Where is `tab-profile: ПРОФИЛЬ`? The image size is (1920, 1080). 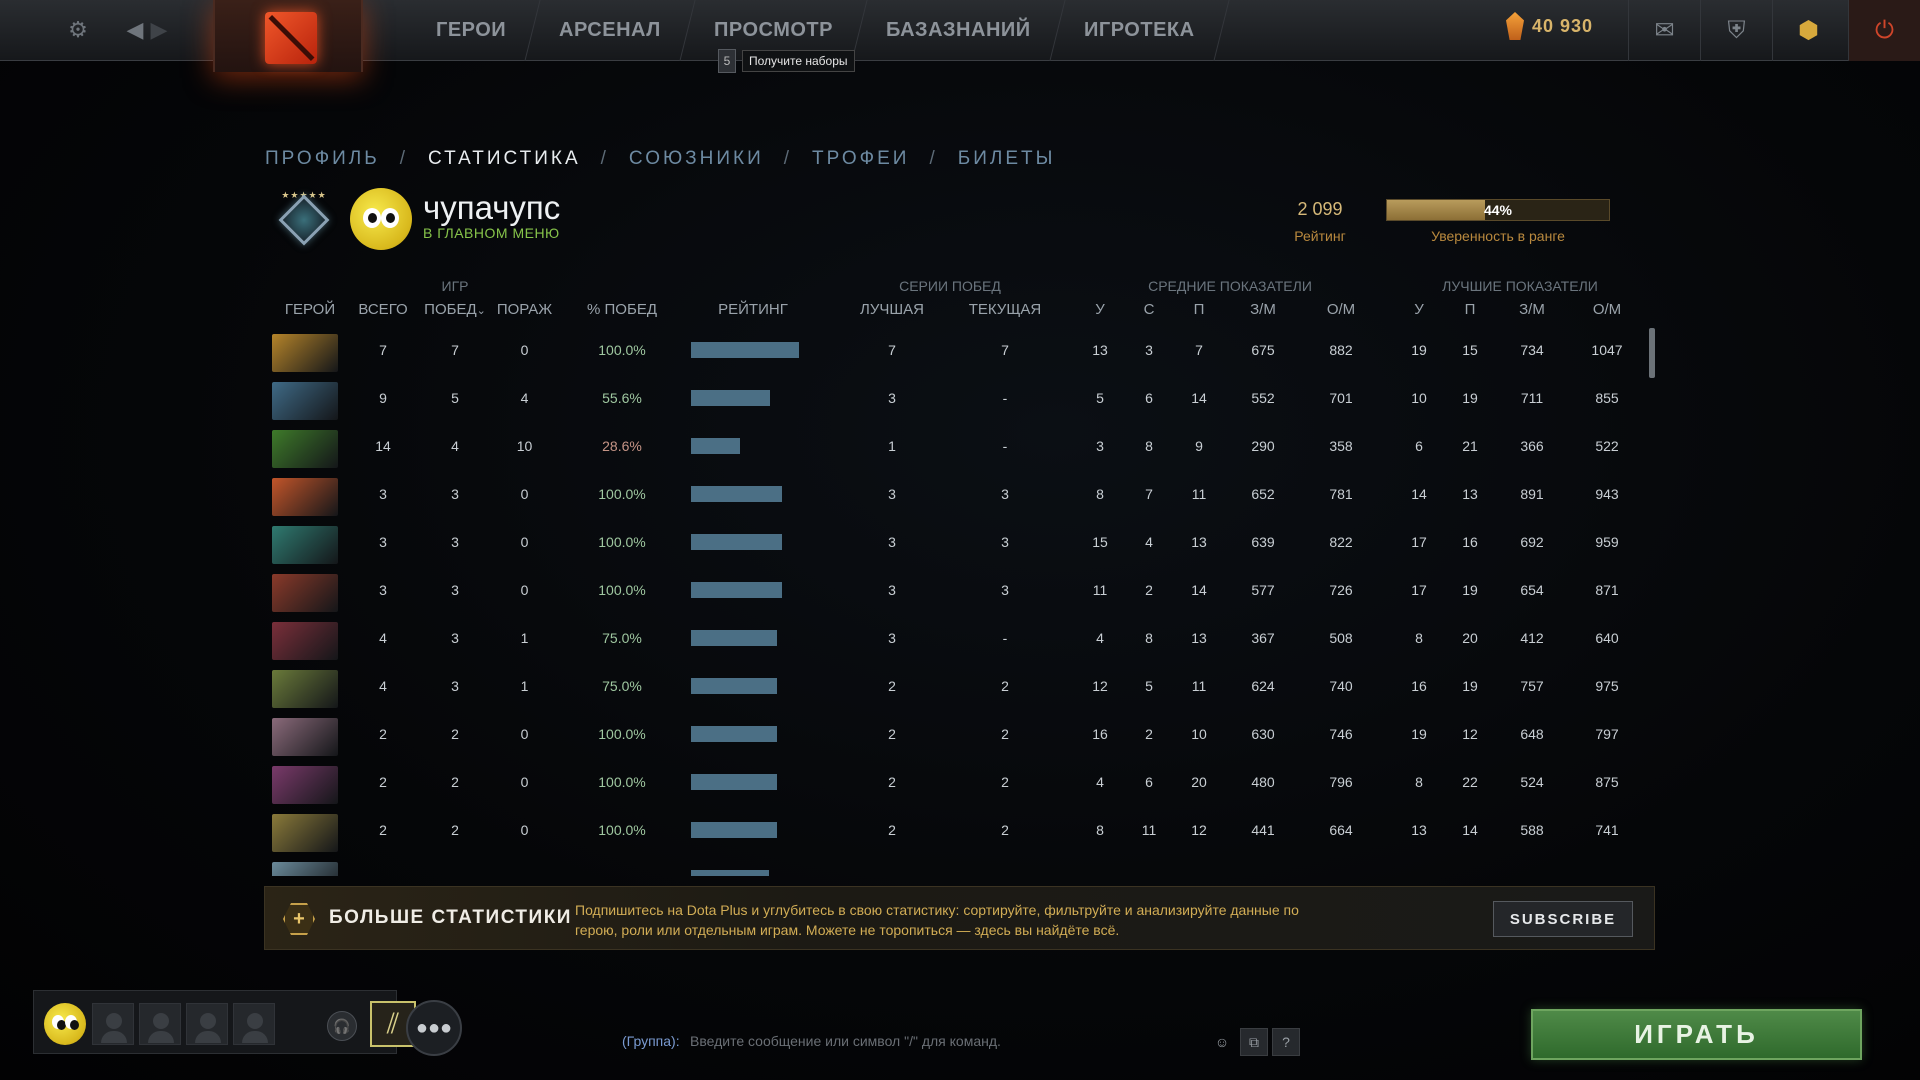
tab-profile: ПРОФИЛЬ is located at coordinates (322, 159).